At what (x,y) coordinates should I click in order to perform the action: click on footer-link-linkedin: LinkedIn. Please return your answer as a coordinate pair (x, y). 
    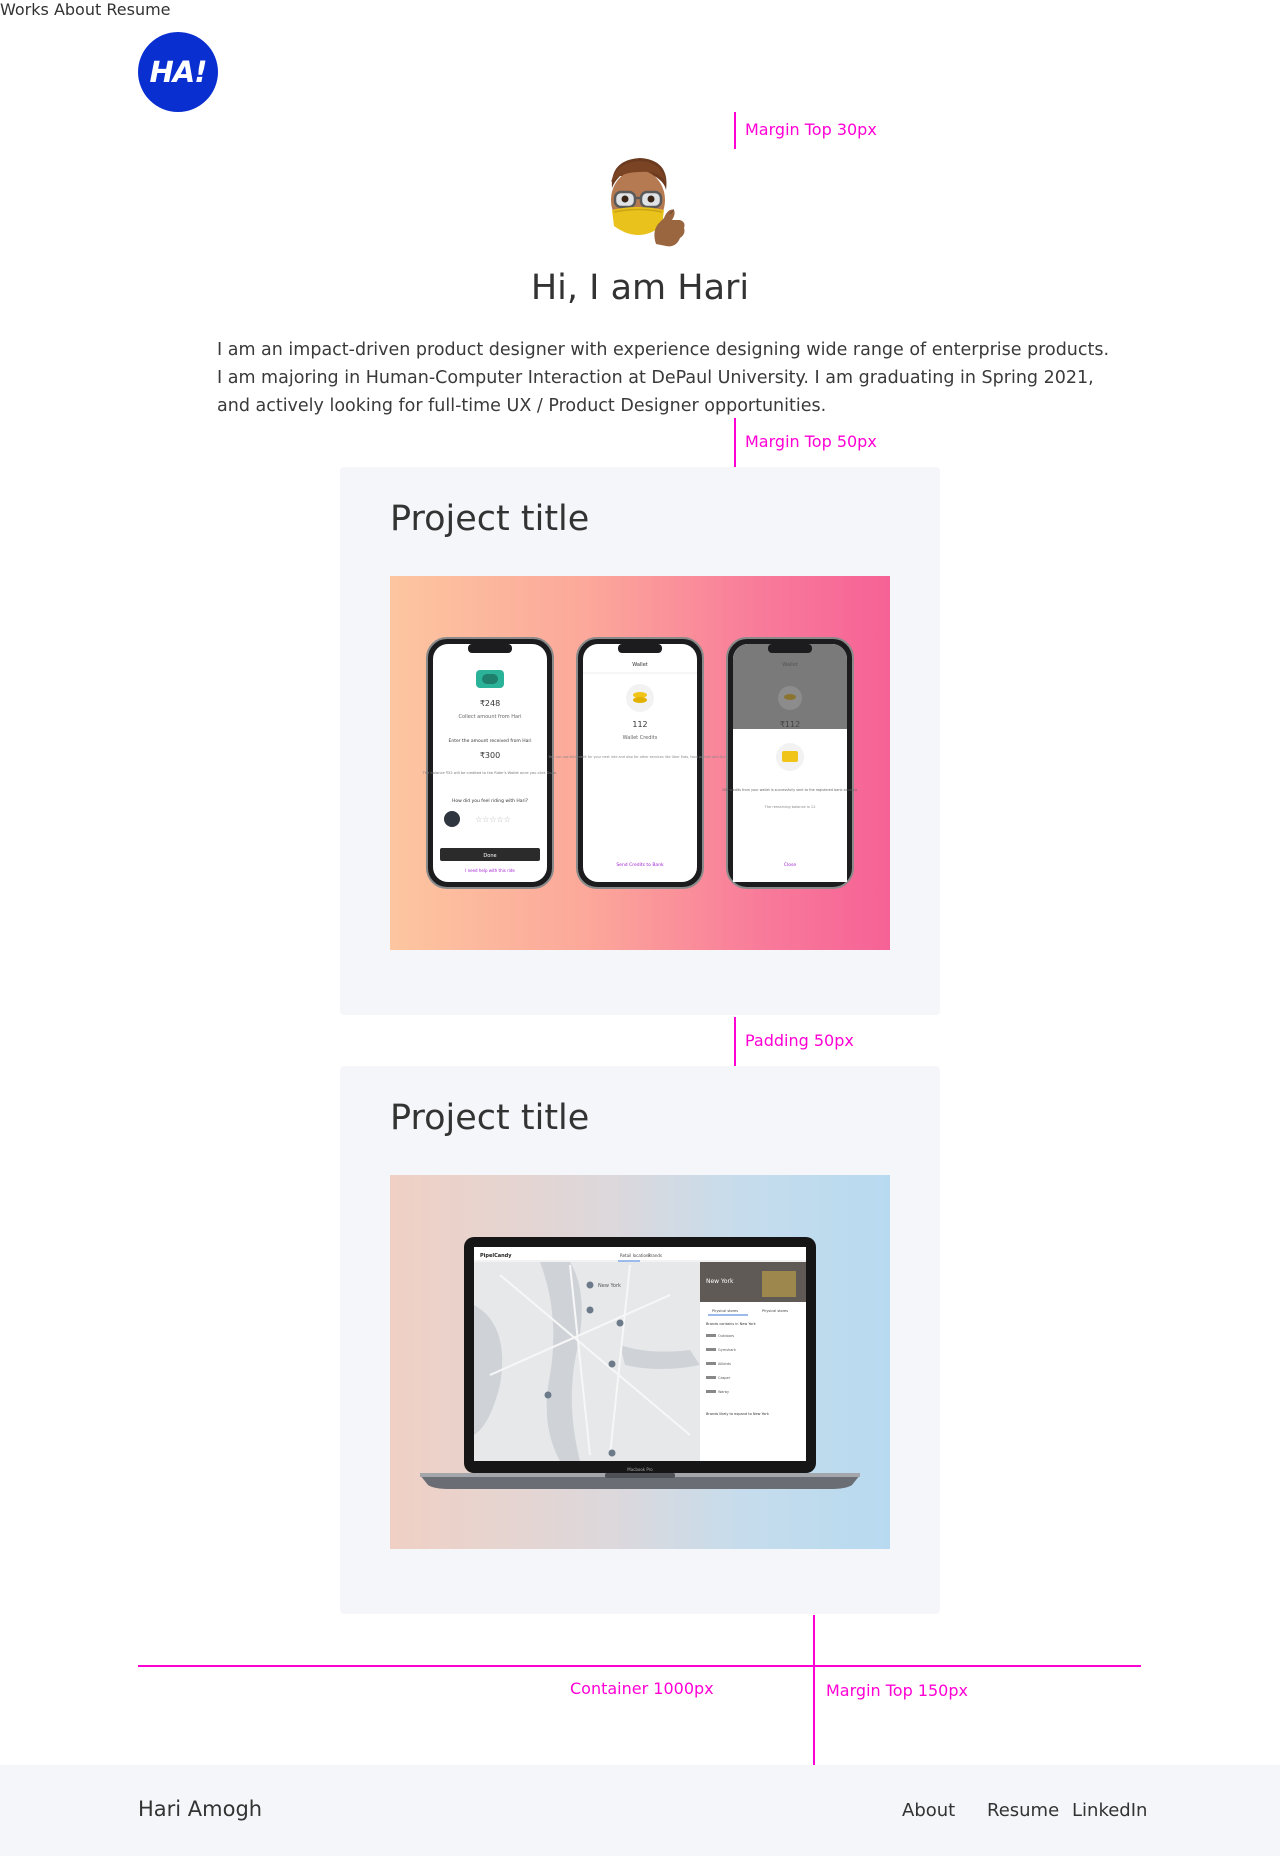
    Looking at the image, I should click on (1109, 1810).